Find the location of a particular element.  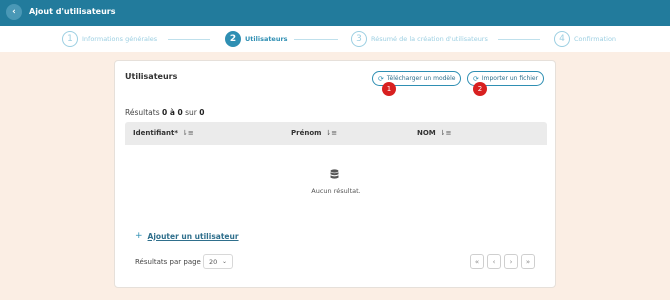

step-number: 2 is located at coordinates (233, 39).